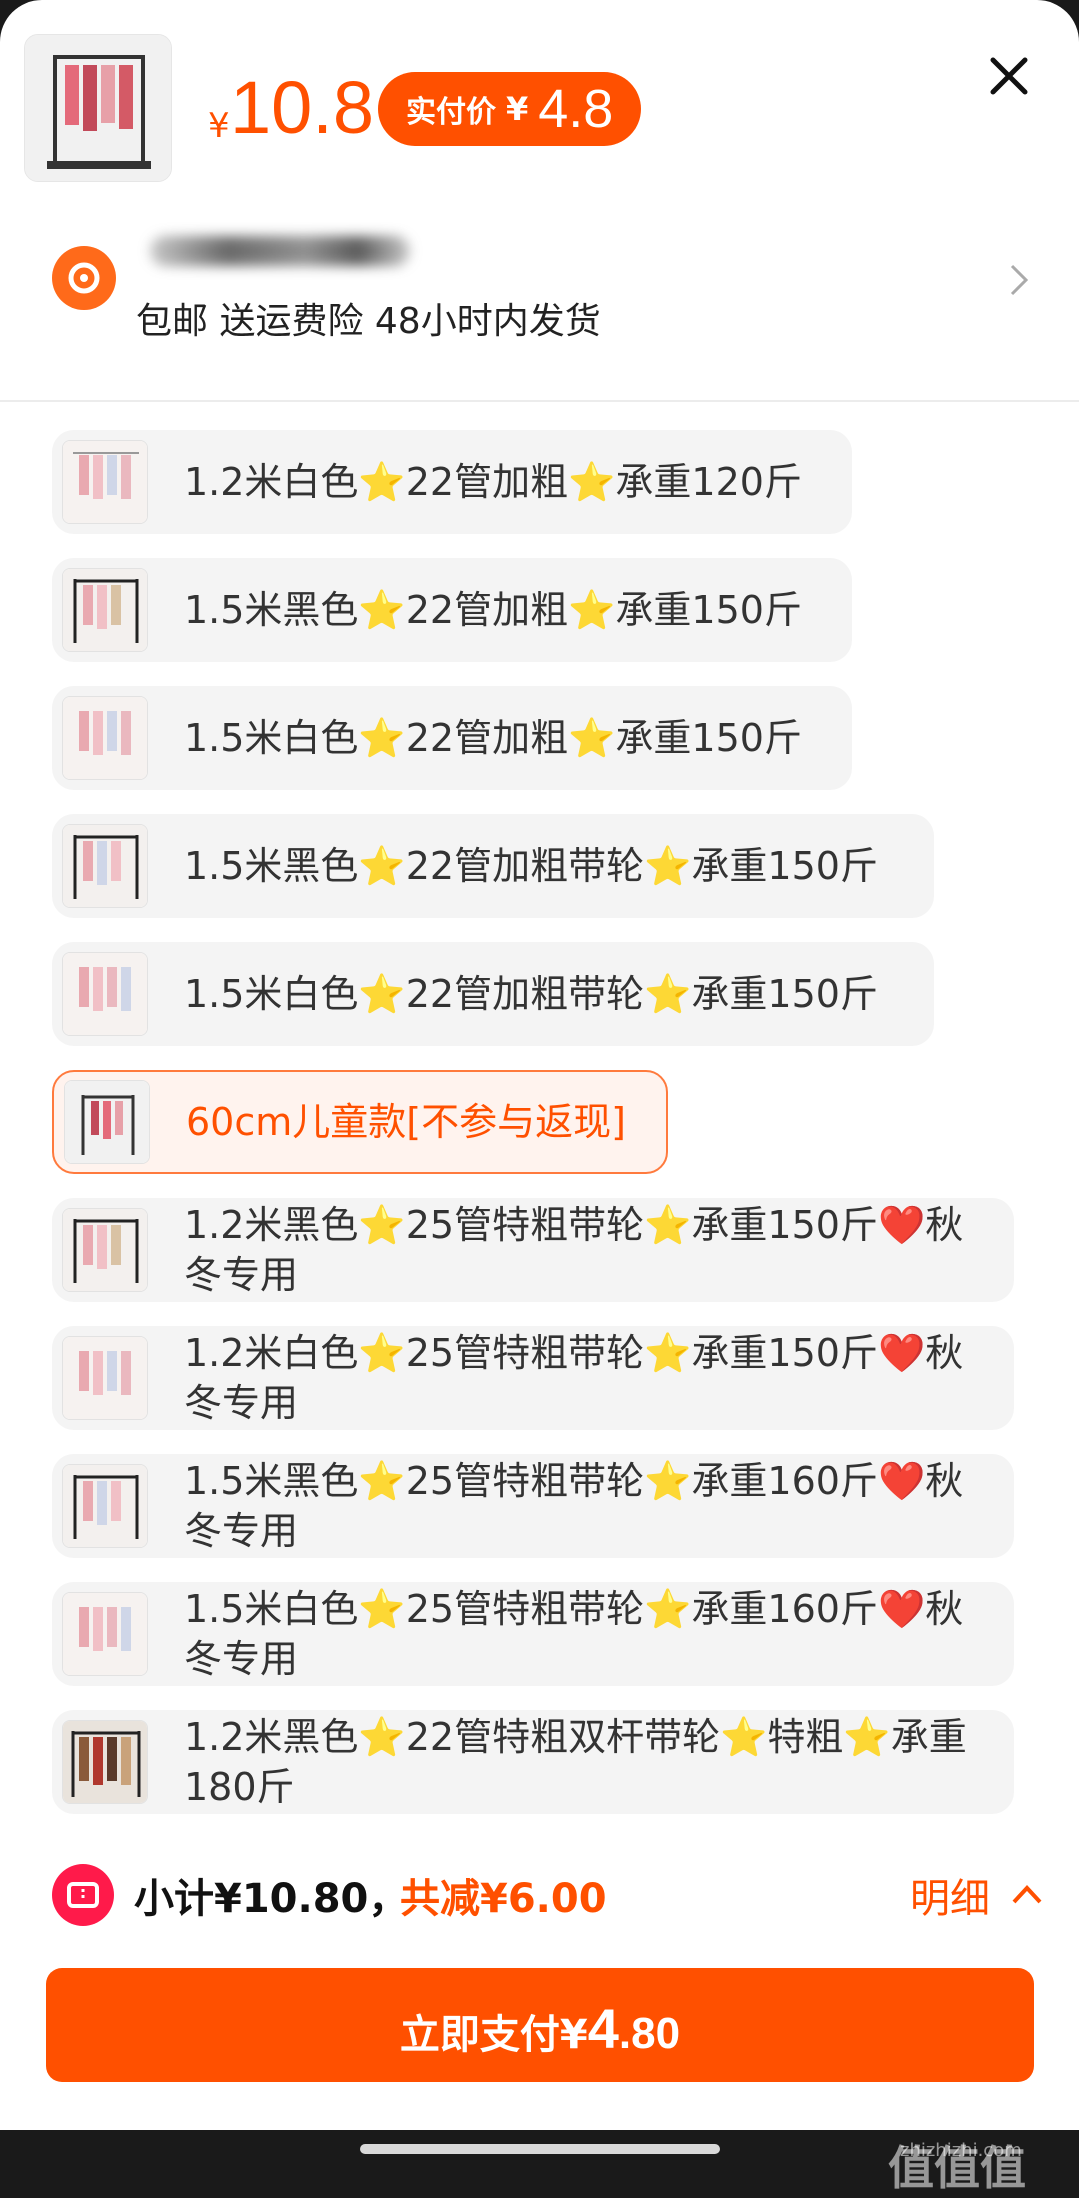 This screenshot has width=1079, height=2198. Describe the element at coordinates (649, 2033) in the screenshot. I see `pay-now-amount-dec: .80` at that location.